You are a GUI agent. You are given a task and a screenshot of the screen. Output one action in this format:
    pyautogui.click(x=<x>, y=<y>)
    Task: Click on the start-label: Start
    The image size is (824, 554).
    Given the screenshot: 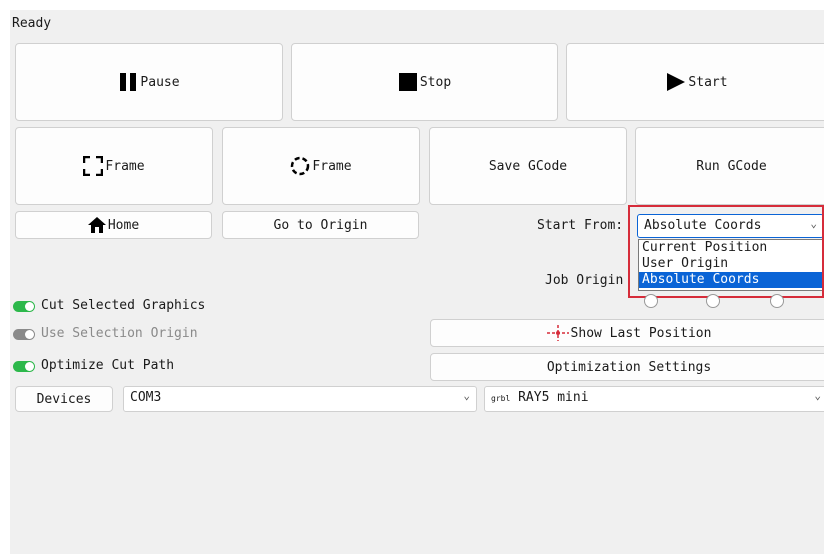 What is the action you would take?
    pyautogui.click(x=708, y=82)
    